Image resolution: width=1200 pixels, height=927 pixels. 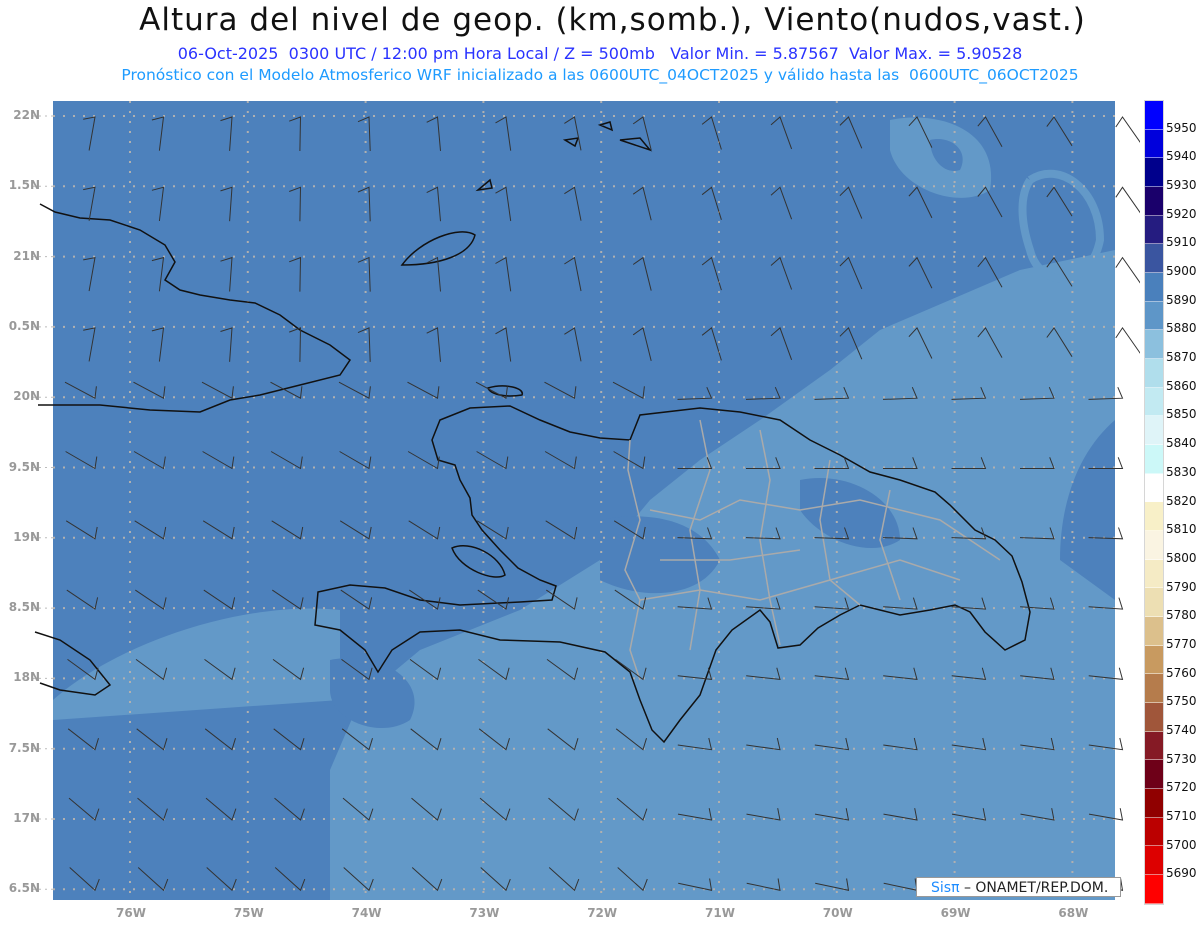 I want to click on lon-label: 71W, so click(x=720, y=913).